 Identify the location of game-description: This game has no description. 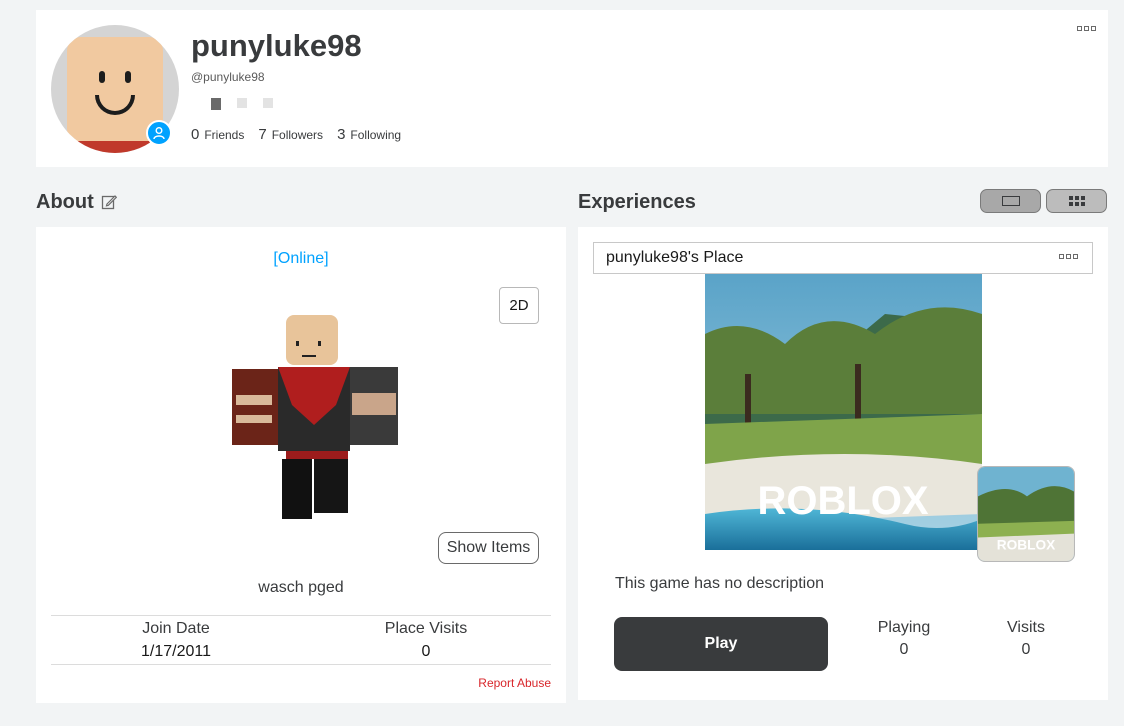
(719, 583).